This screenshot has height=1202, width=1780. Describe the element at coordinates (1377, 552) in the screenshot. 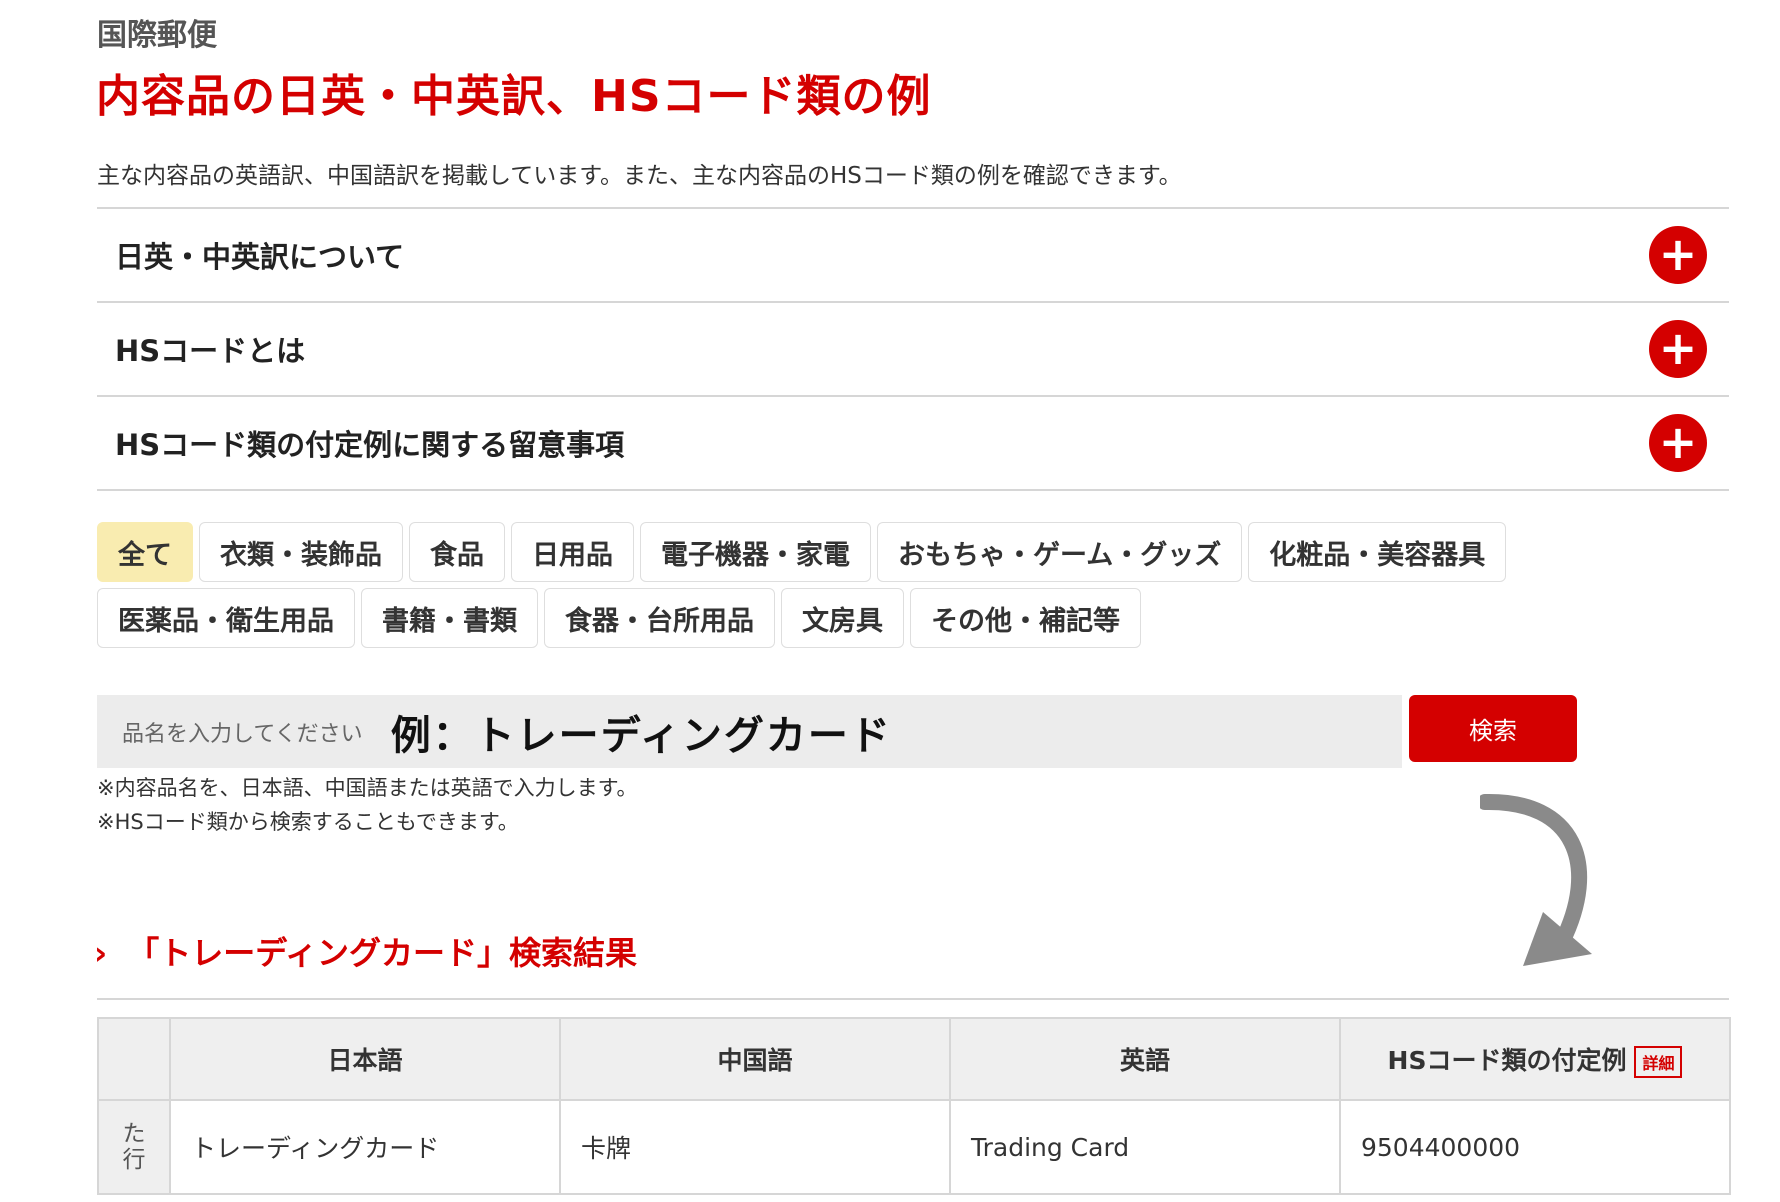

I see `category-tab-cosmetics: 化粧品・美容器具` at that location.